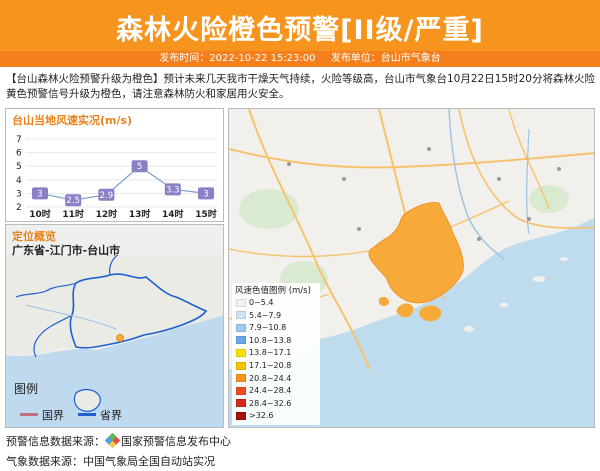 This screenshot has height=471, width=600. Describe the element at coordinates (87, 414) in the screenshot. I see `province-border-swatch` at that location.